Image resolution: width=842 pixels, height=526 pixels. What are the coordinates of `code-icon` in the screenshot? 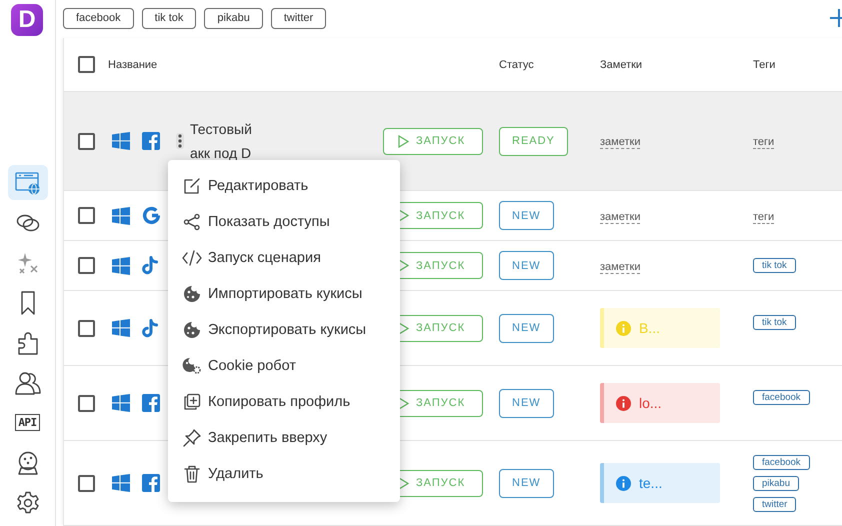 It's located at (192, 258).